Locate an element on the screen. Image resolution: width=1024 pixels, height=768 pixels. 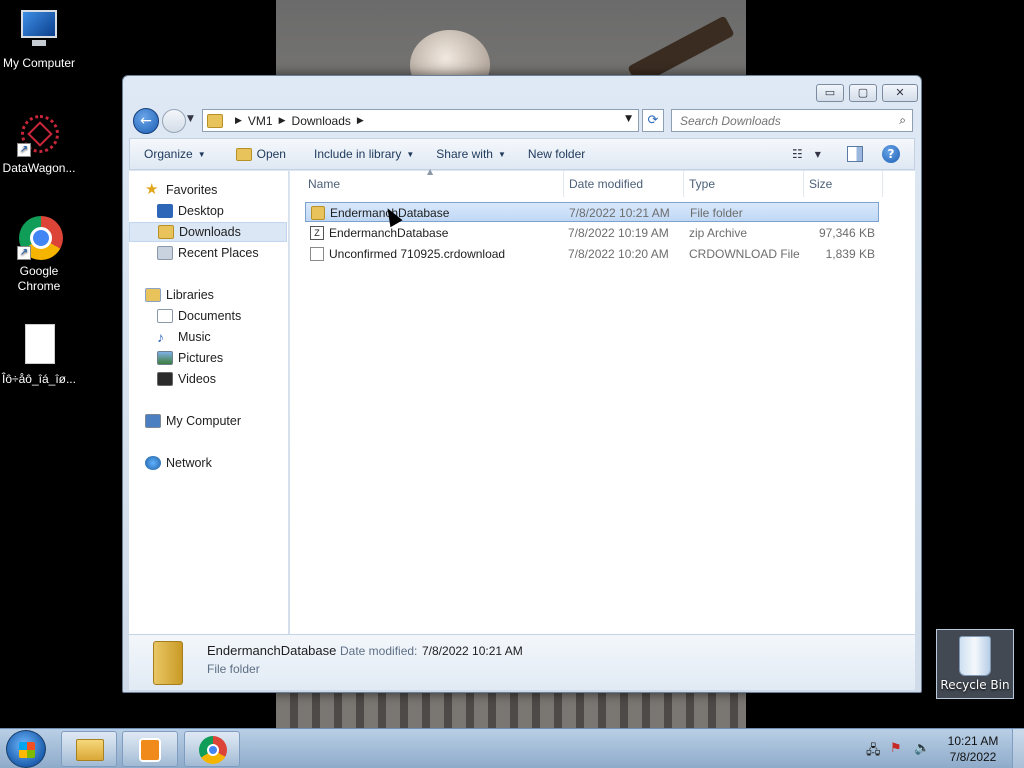
nav-libraries: Libraries is located at coordinates (208, 295).